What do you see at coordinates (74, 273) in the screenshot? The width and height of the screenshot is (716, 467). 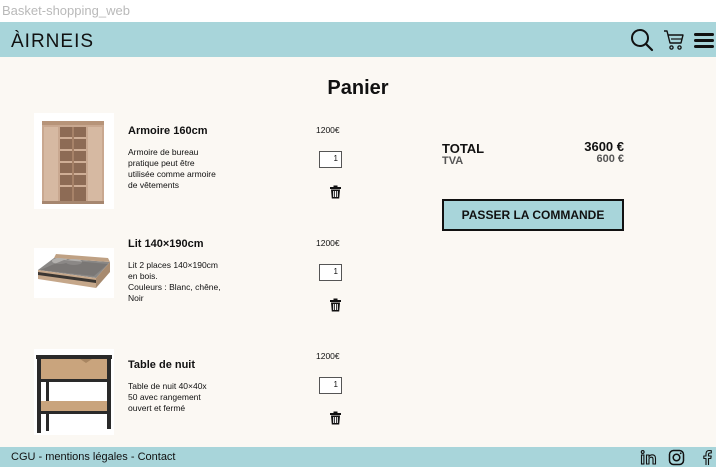 I see `bed-image` at bounding box center [74, 273].